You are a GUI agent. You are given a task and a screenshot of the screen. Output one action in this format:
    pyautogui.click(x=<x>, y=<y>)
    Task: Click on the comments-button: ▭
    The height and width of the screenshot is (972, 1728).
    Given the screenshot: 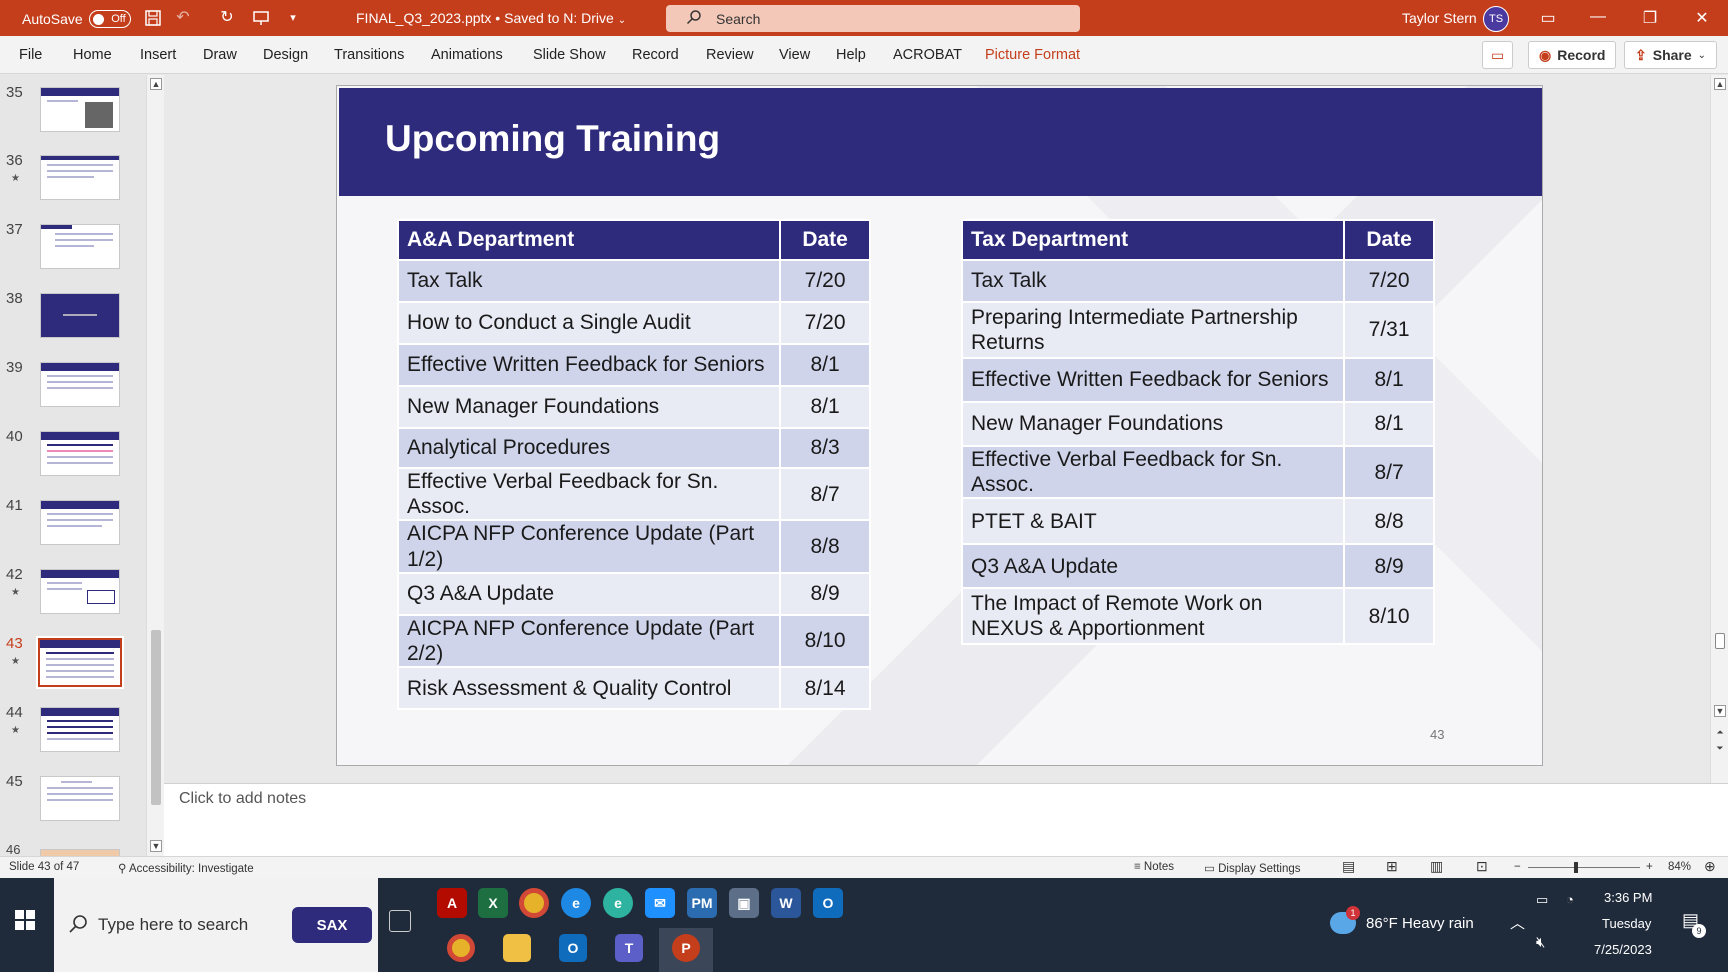 What is the action you would take?
    pyautogui.click(x=1498, y=55)
    